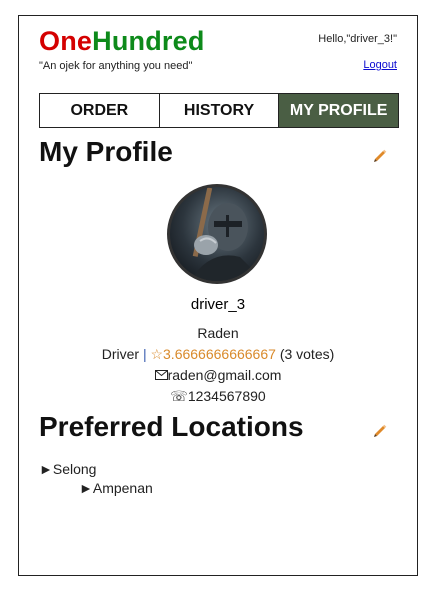 The image size is (435, 595). I want to click on location-item: ►Ampenan, so click(116, 488).